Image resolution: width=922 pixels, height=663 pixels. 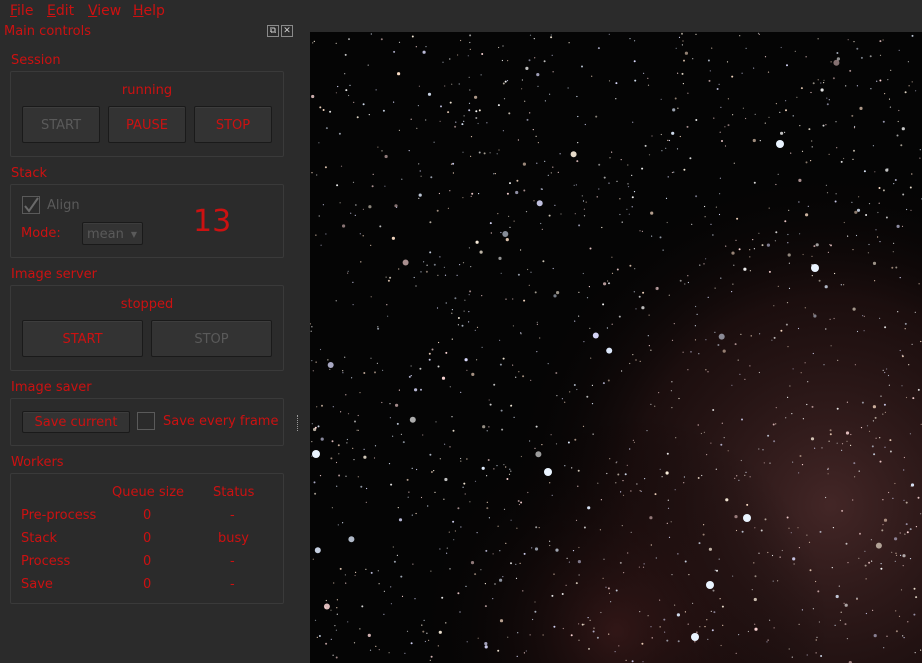 What do you see at coordinates (39, 538) in the screenshot?
I see `worker-name: Stack` at bounding box center [39, 538].